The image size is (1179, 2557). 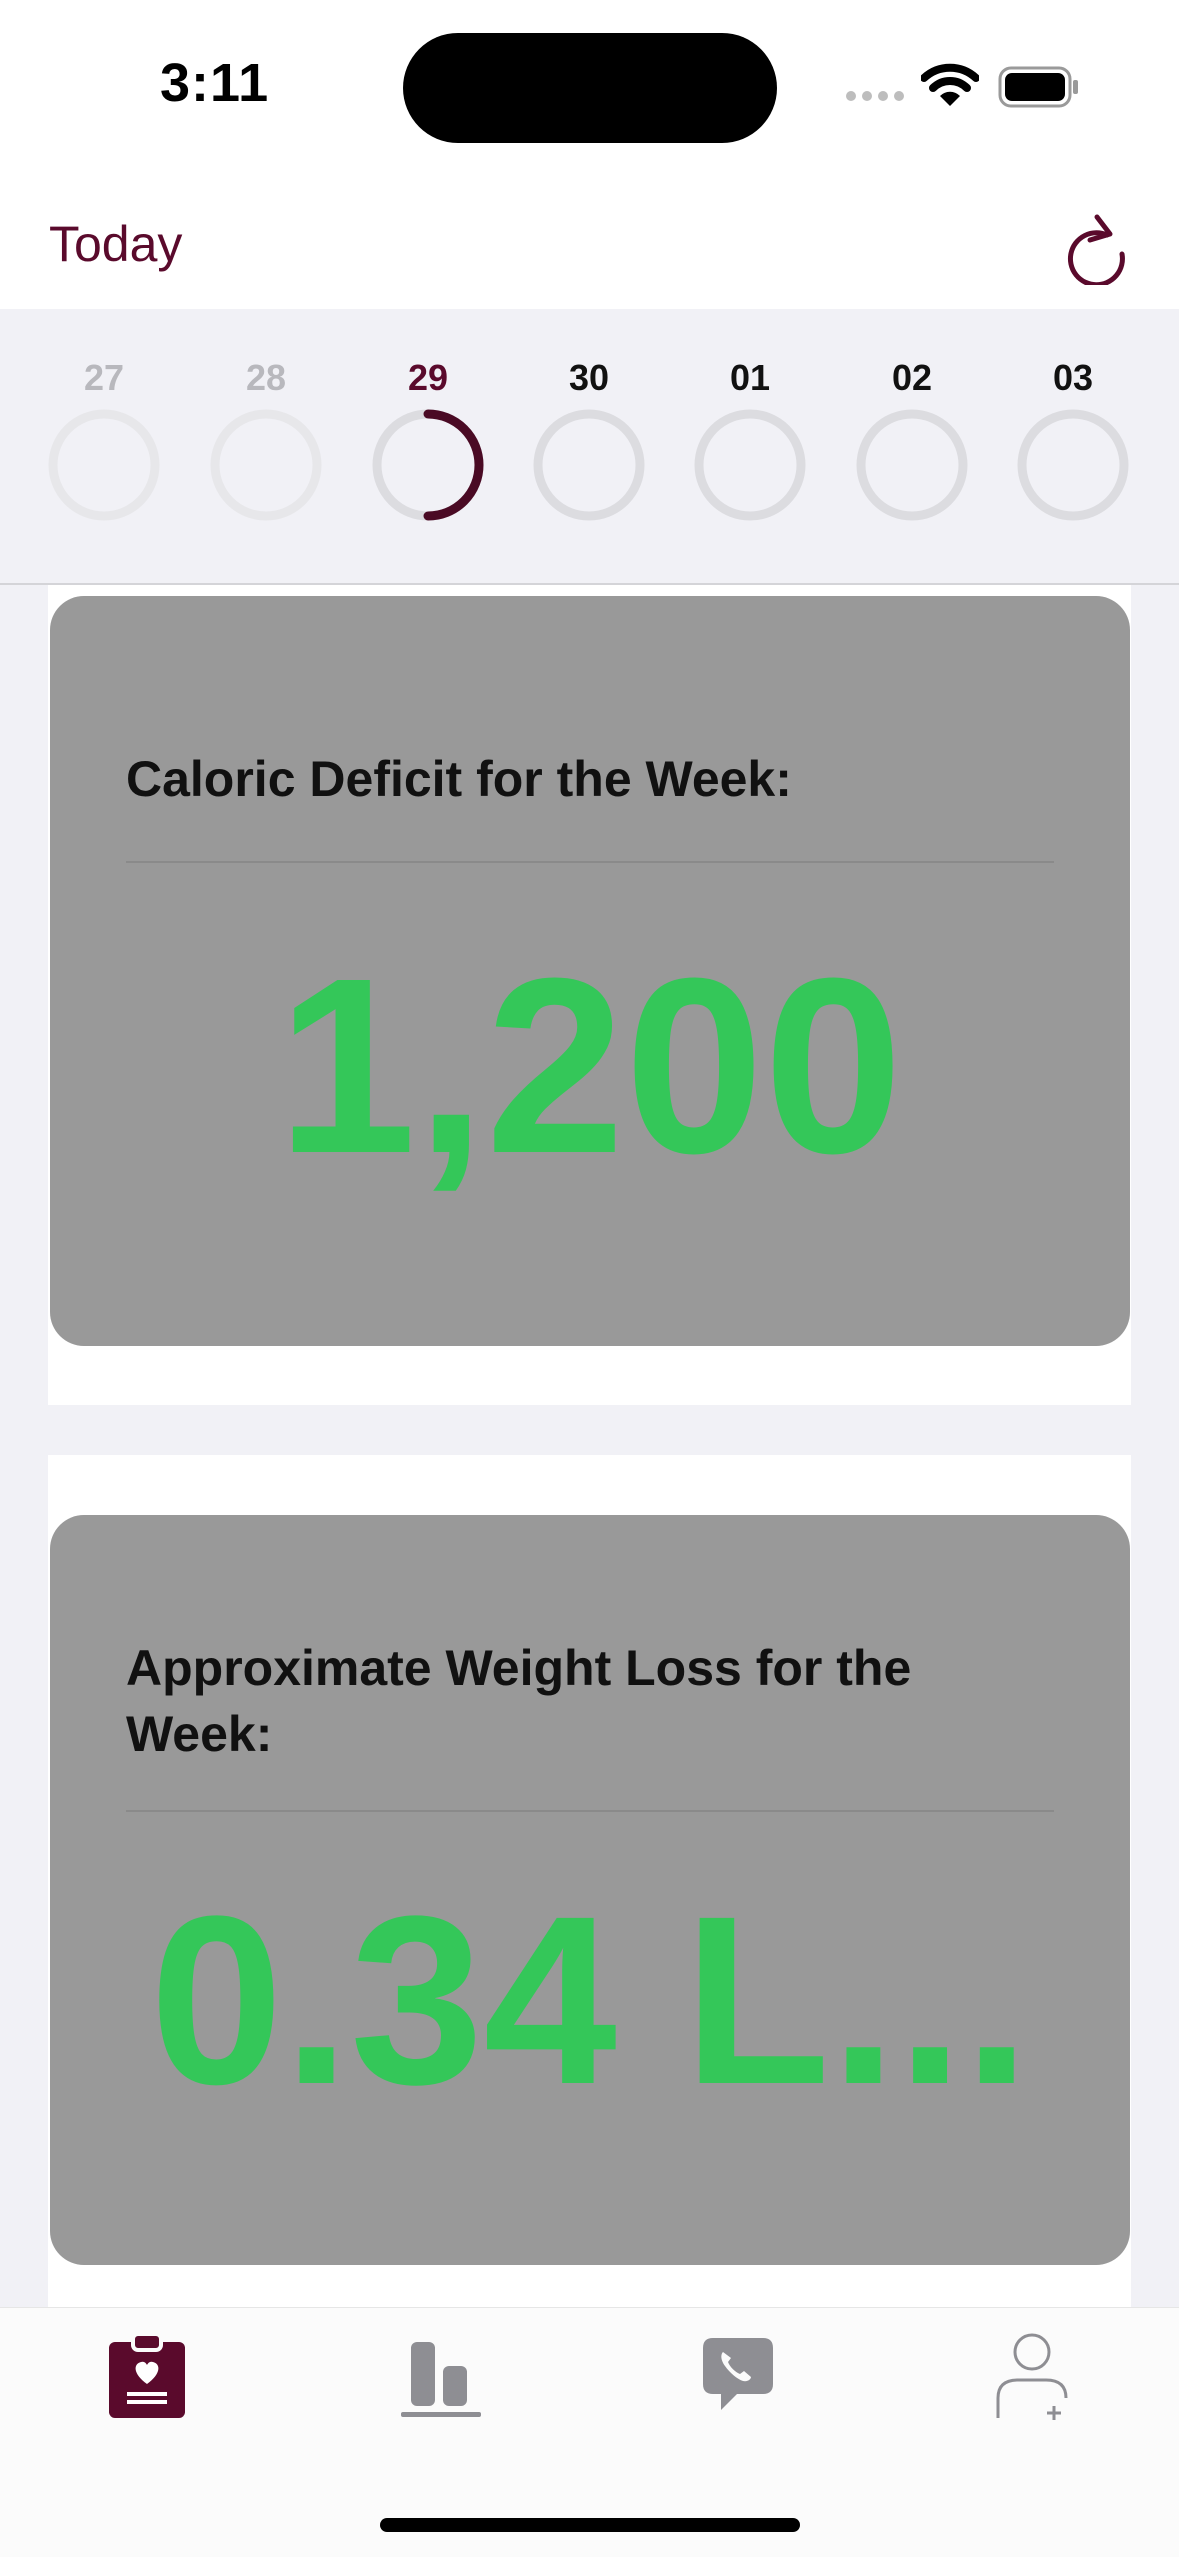 What do you see at coordinates (104, 377) in the screenshot?
I see `day-number: 27` at bounding box center [104, 377].